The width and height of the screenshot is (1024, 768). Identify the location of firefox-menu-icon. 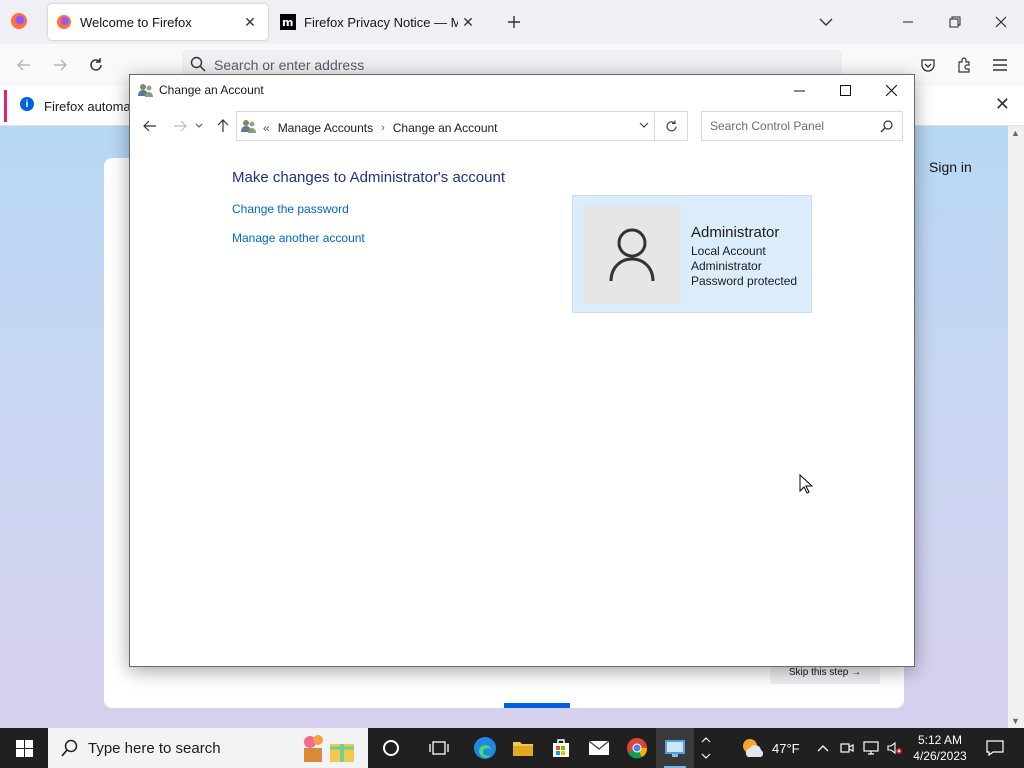
(20, 22).